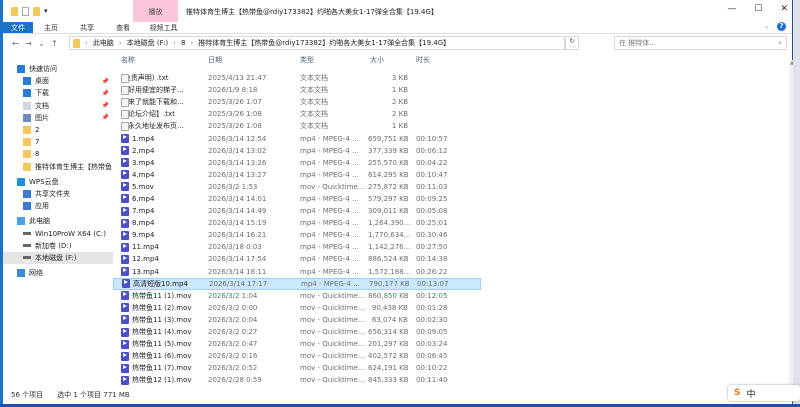 The height and width of the screenshot is (407, 800). I want to click on sidebar-item: 桌面 📌, so click(58, 81).